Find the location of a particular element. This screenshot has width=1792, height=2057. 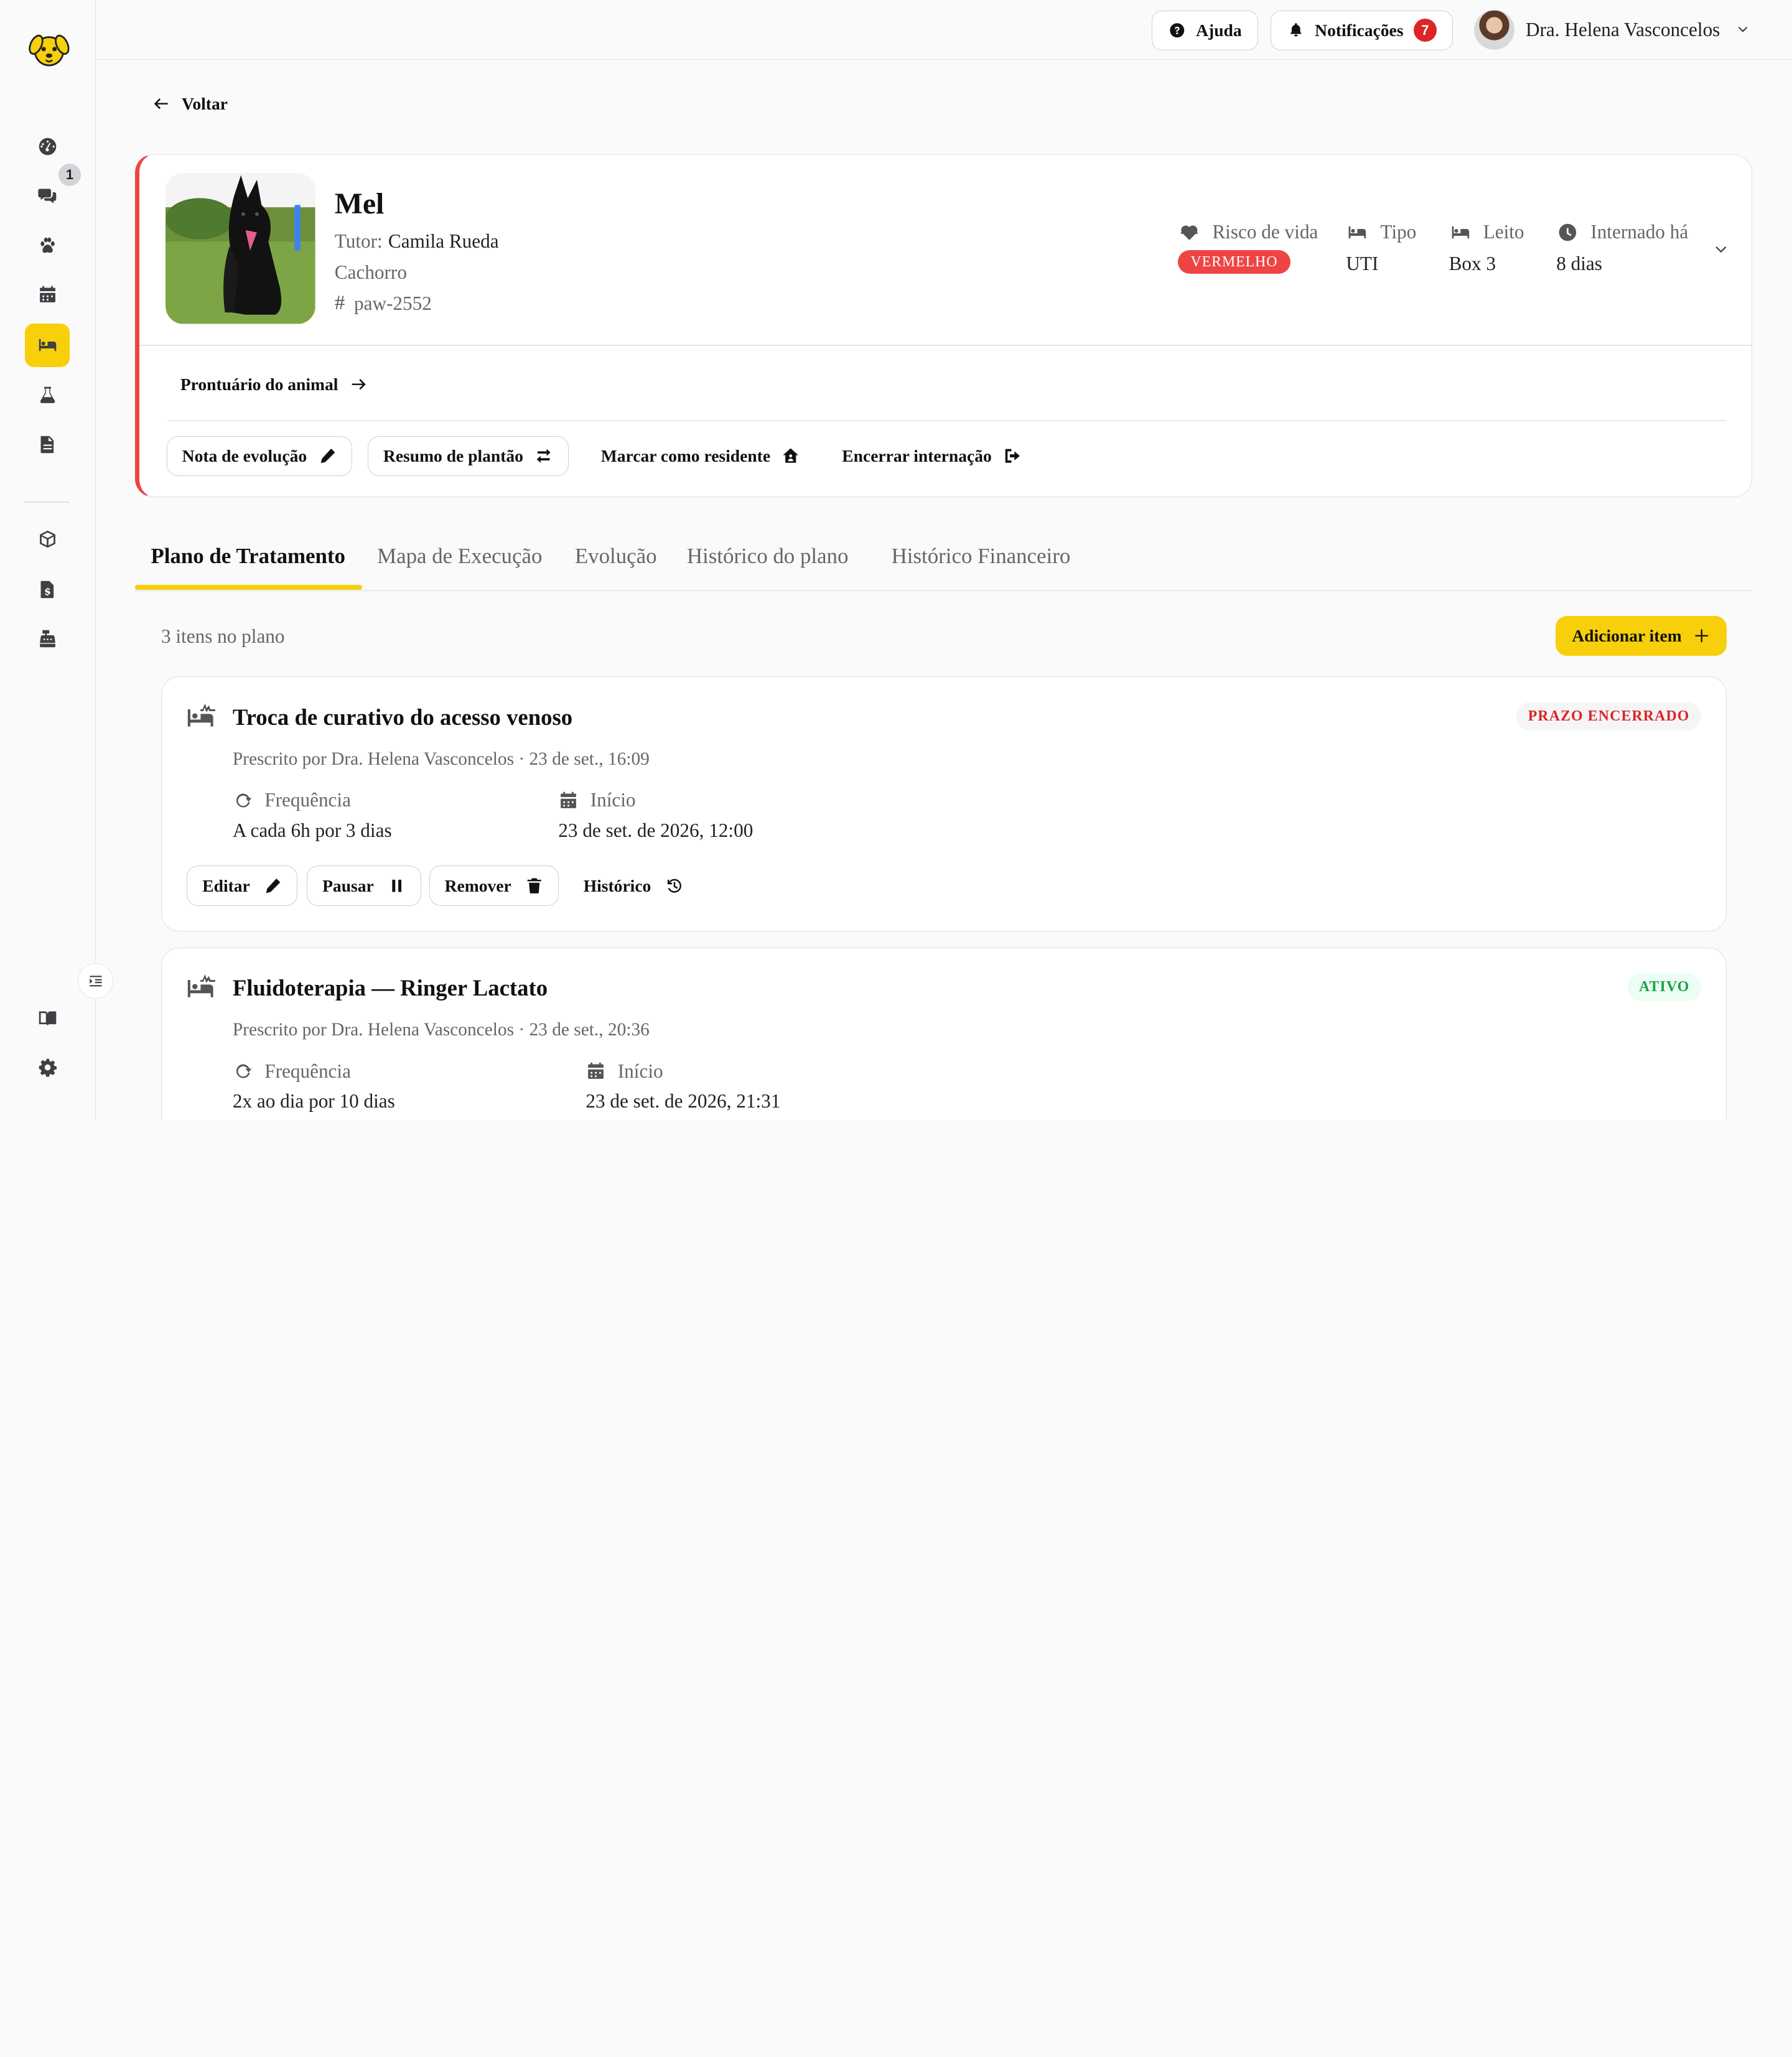

cash-register-icon is located at coordinates (47, 639).